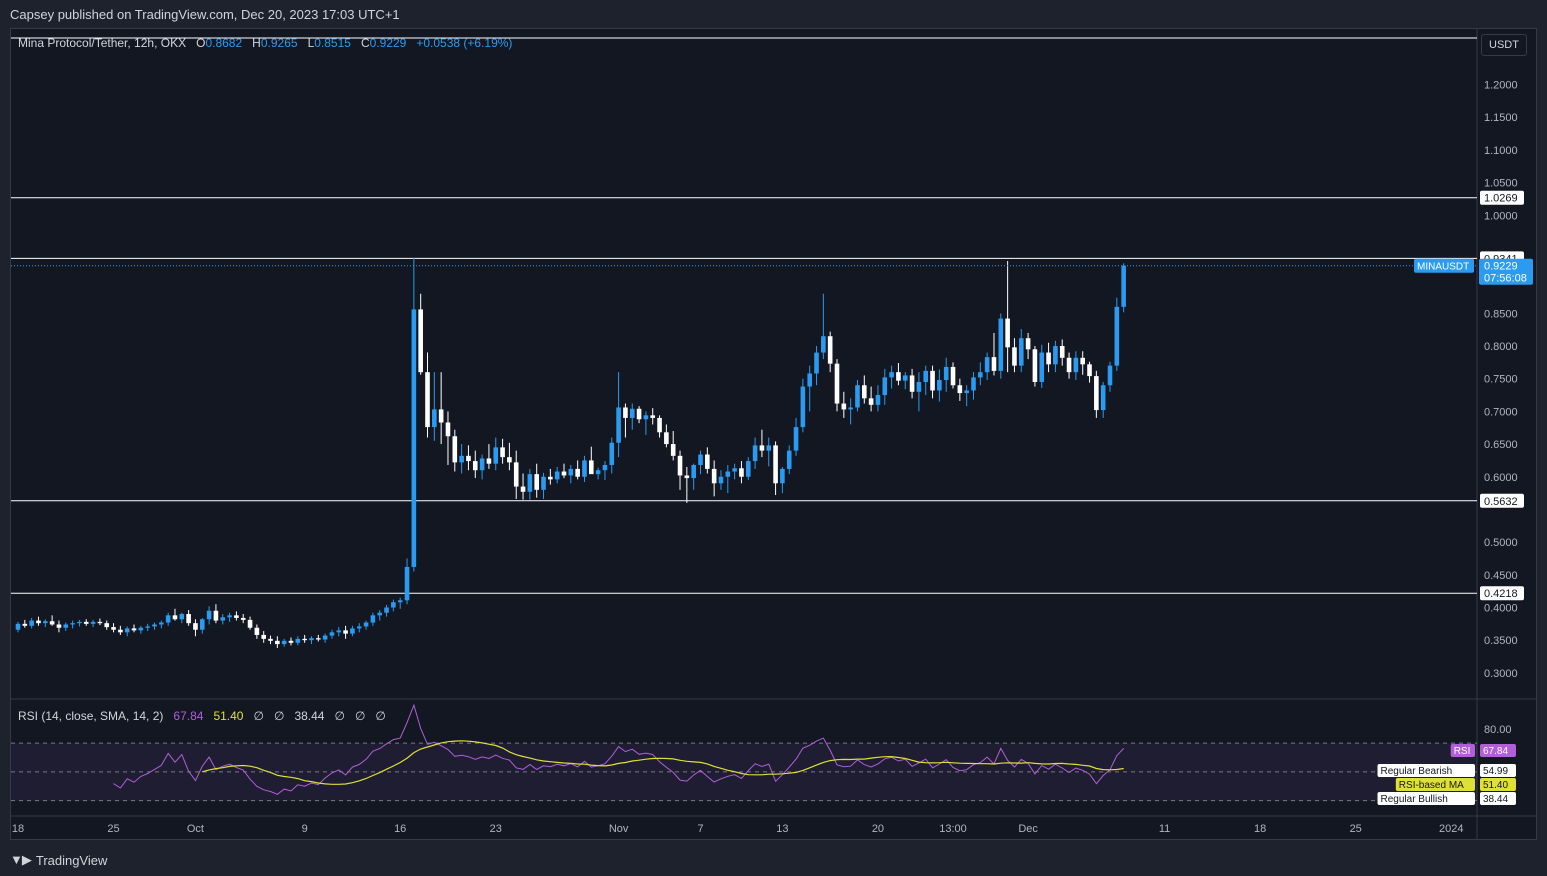 The height and width of the screenshot is (876, 1547). What do you see at coordinates (953, 829) in the screenshot?
I see `time-tick-label: 13:00` at bounding box center [953, 829].